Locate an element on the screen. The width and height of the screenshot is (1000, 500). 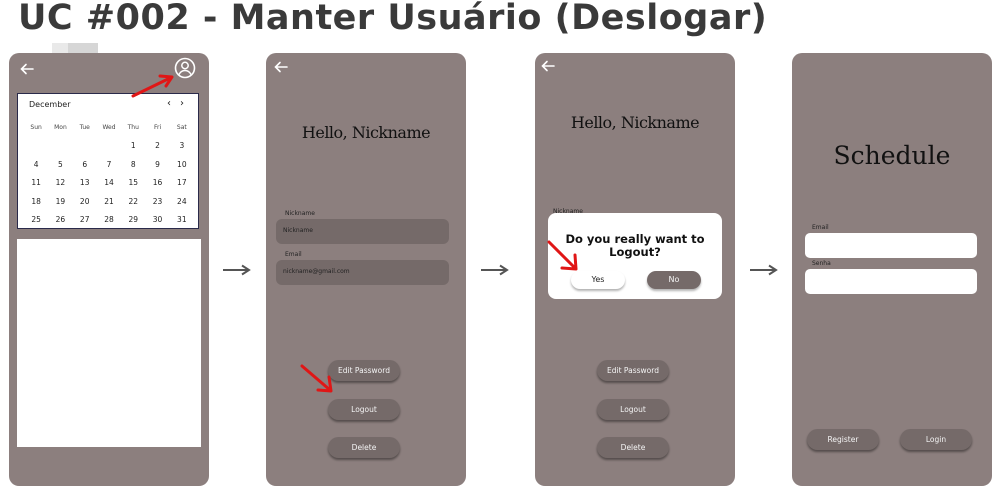
calendar-day: 17 is located at coordinates (182, 182).